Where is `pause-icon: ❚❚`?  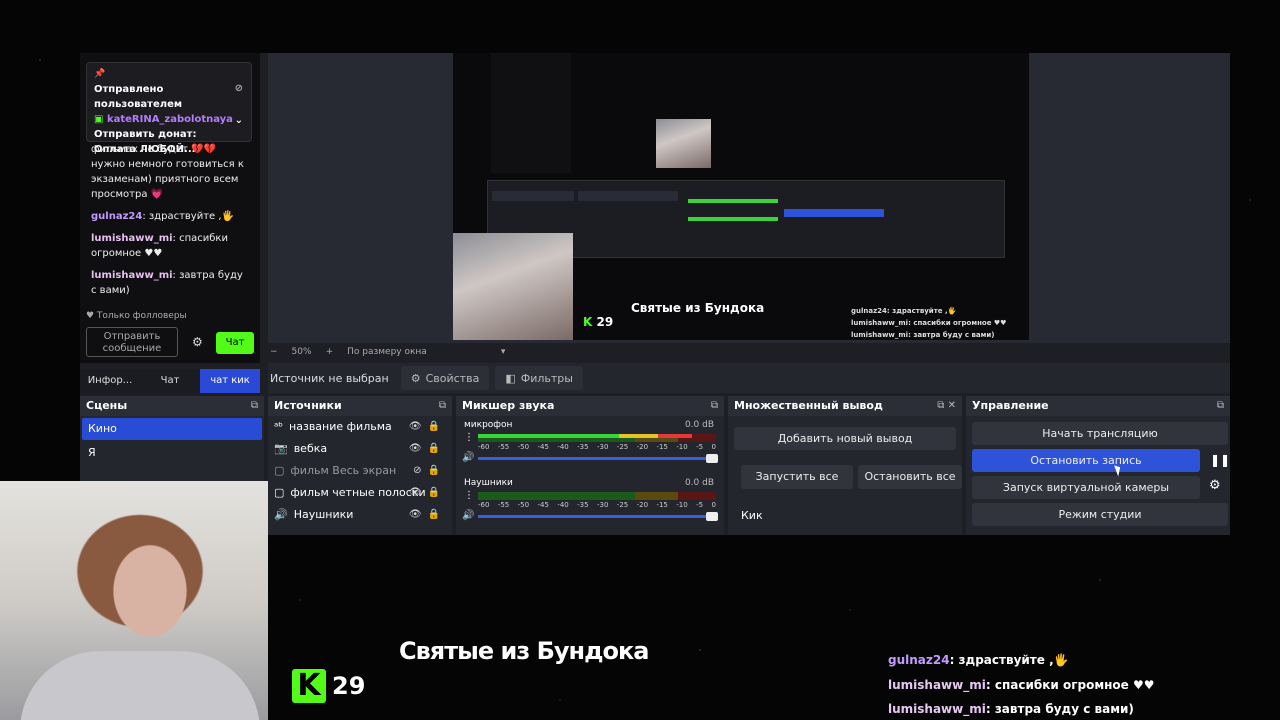 pause-icon: ❚❚ is located at coordinates (1220, 460).